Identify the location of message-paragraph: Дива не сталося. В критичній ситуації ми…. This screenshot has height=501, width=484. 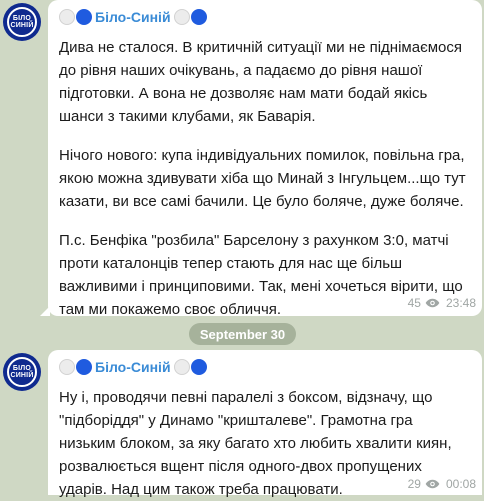
(263, 82).